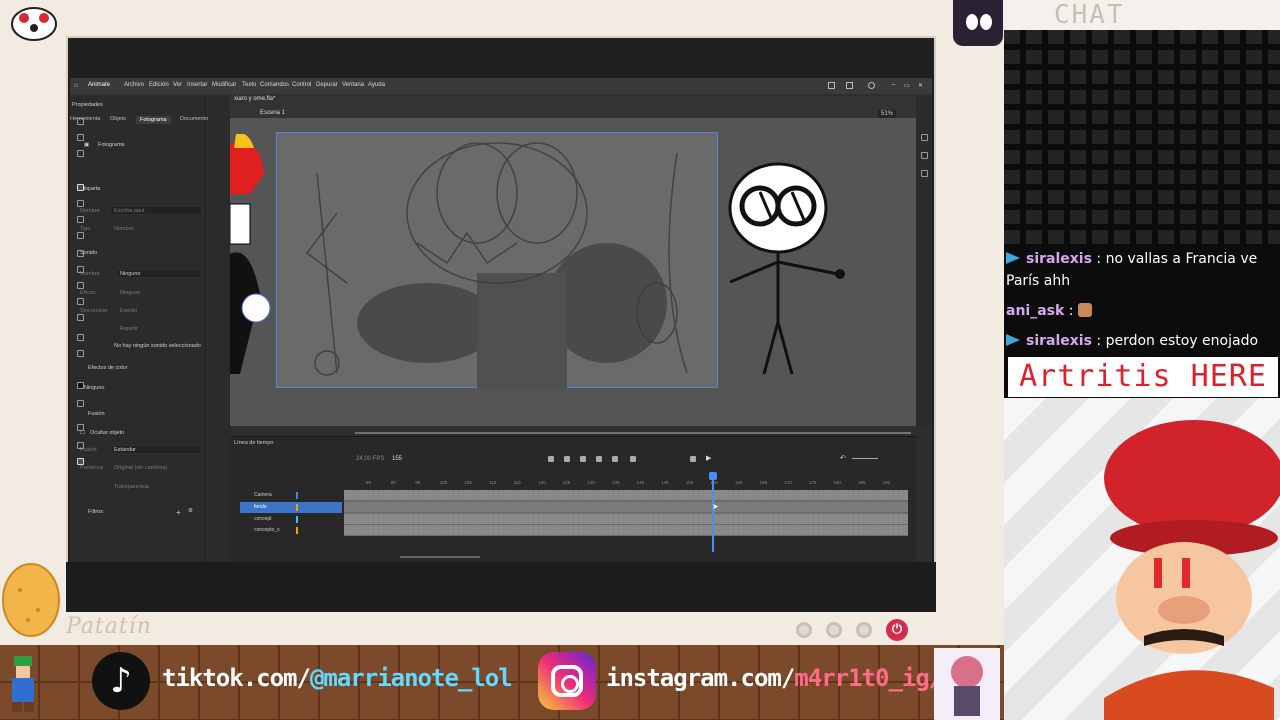 This screenshot has height=720, width=1280. What do you see at coordinates (370, 459) in the screenshot?
I see `timeline-fps: 24,00 FPS` at bounding box center [370, 459].